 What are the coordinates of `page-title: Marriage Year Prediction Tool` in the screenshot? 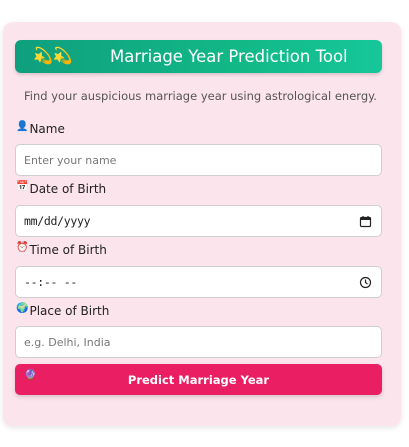 It's located at (229, 56).